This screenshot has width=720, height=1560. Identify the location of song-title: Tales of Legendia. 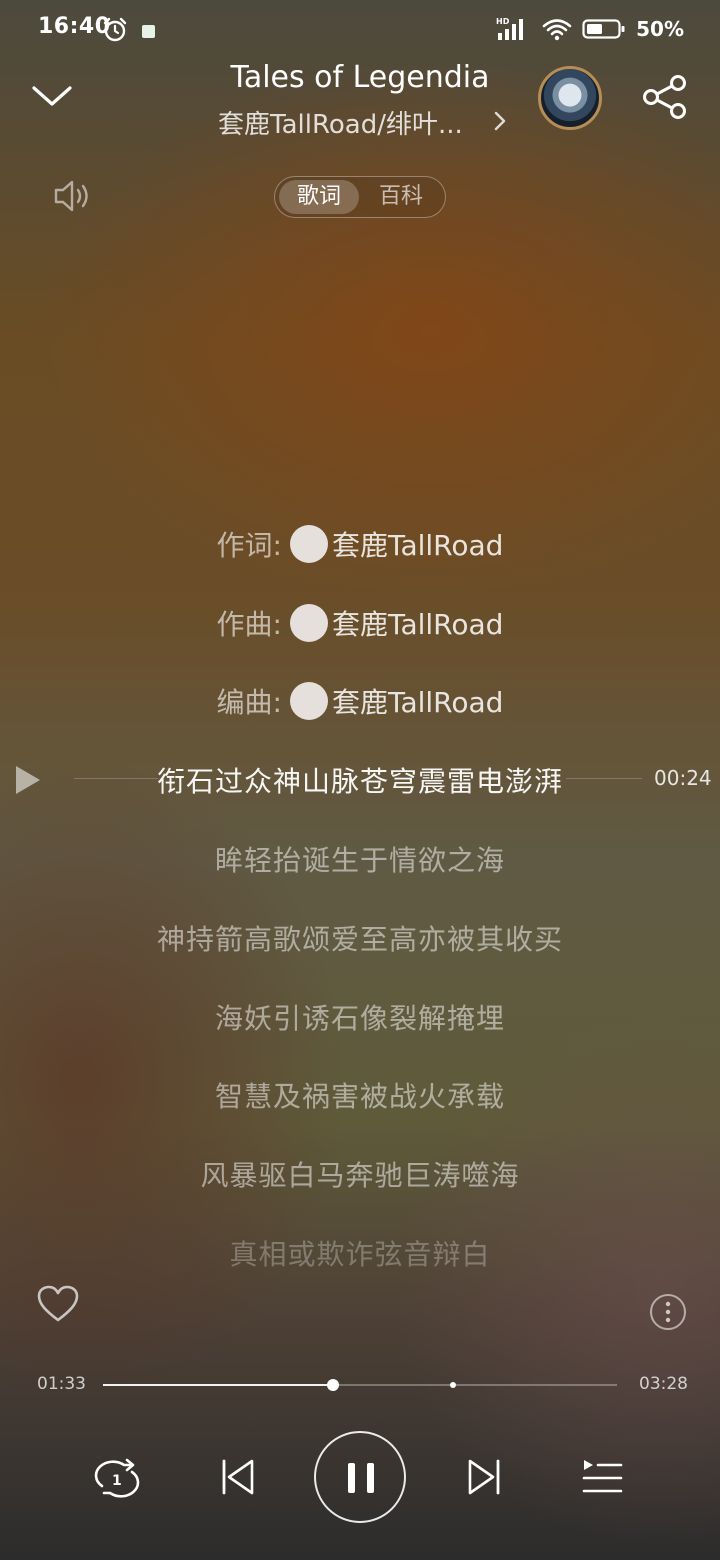
(360, 77).